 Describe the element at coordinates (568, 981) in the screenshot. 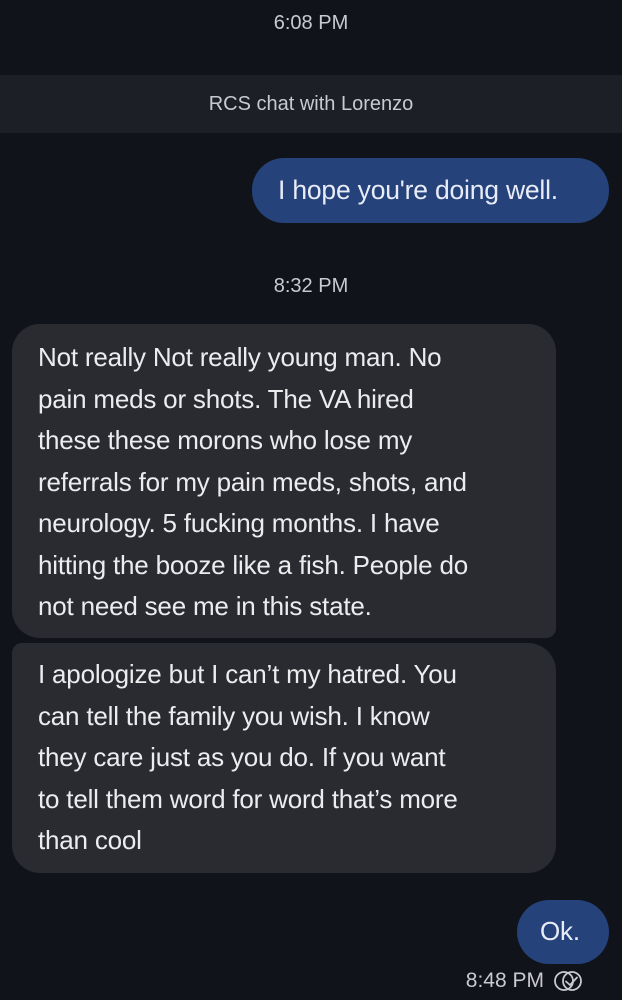

I see `read-receipt-icon` at that location.